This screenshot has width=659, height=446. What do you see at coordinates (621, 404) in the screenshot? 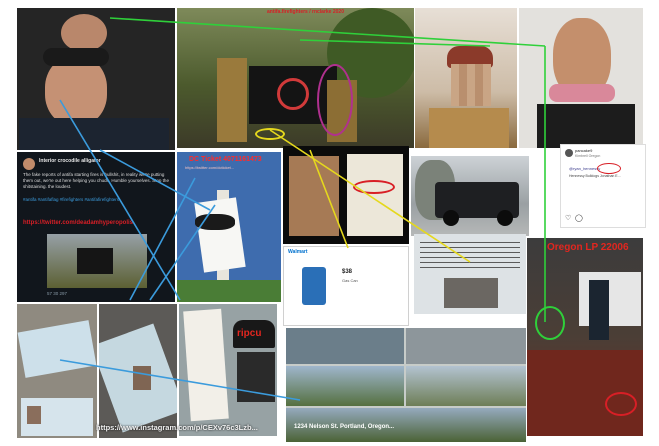
I see `plate-red-circle` at bounding box center [621, 404].